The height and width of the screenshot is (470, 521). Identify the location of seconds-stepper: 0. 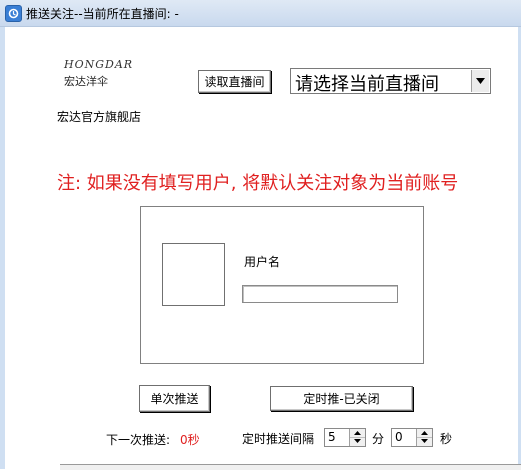
(412, 437).